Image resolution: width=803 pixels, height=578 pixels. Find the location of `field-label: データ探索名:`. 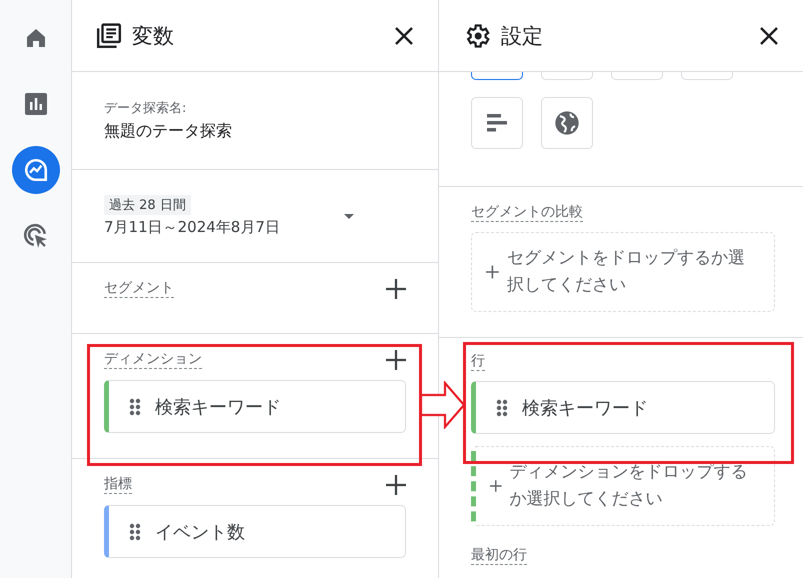

field-label: データ探索名: is located at coordinates (146, 108).